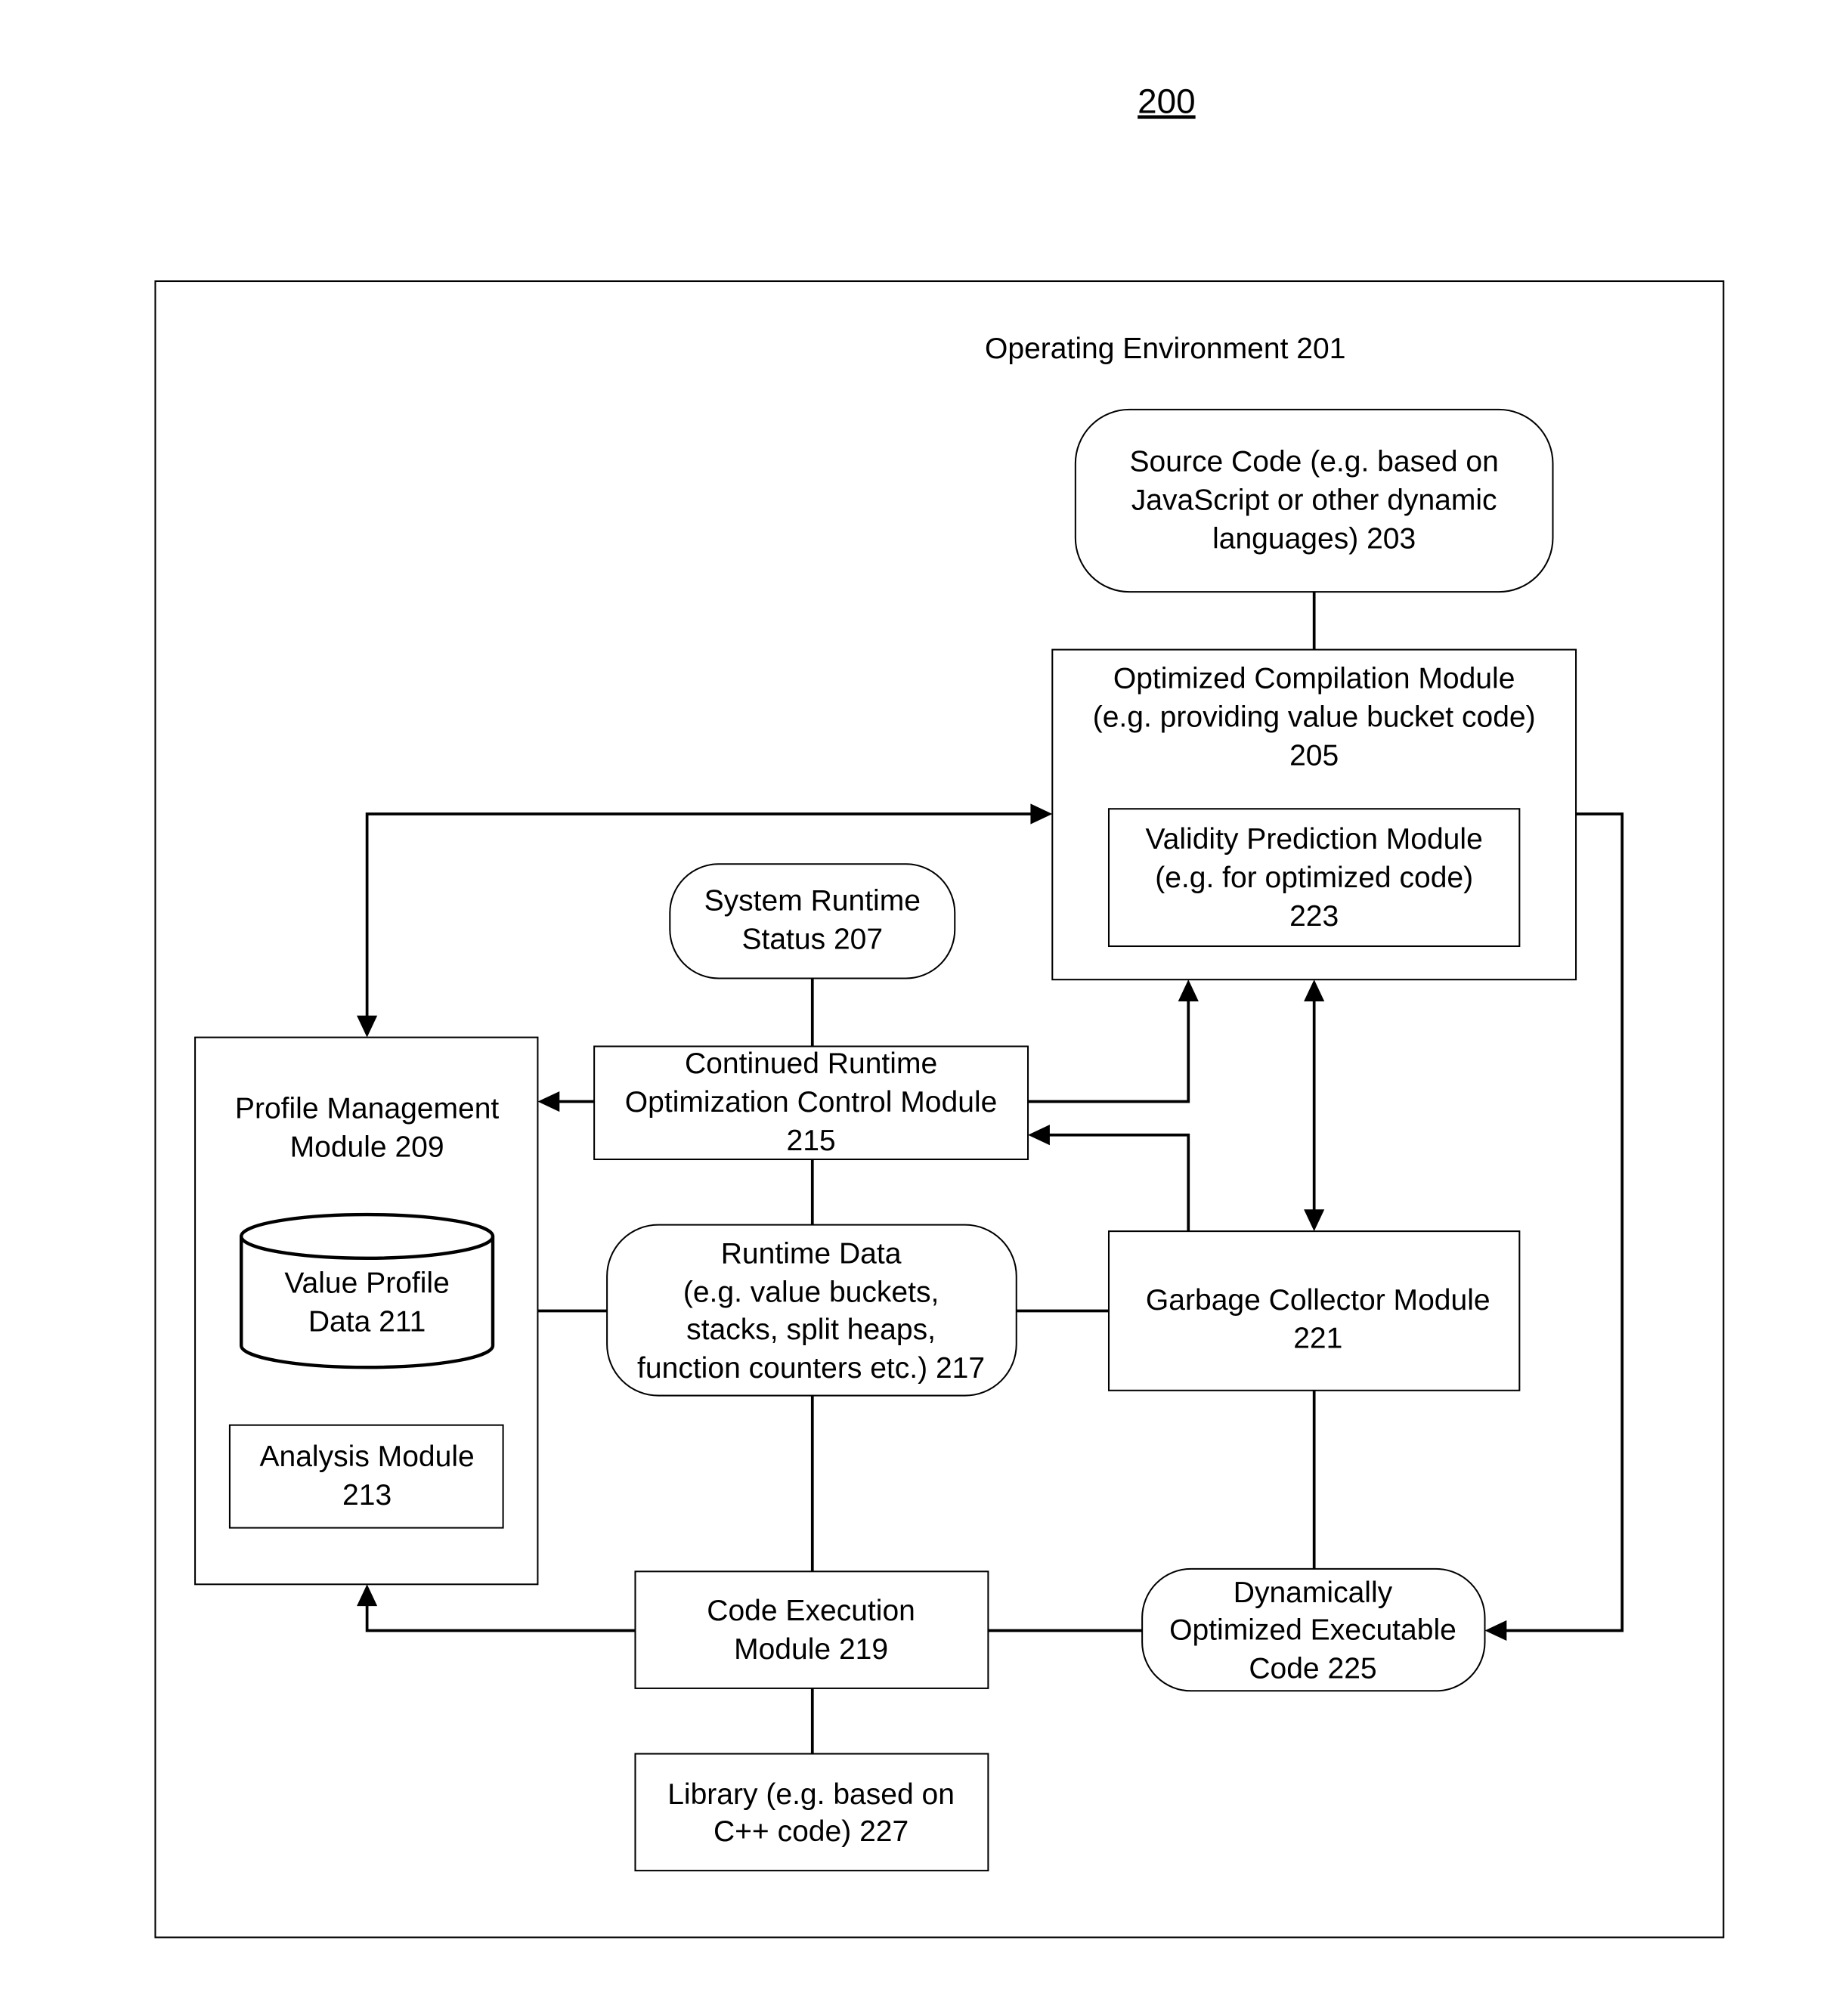 Image resolution: width=1848 pixels, height=1999 pixels. Describe the element at coordinates (811, 1254) in the screenshot. I see `svg-text: Runtime Data` at that location.